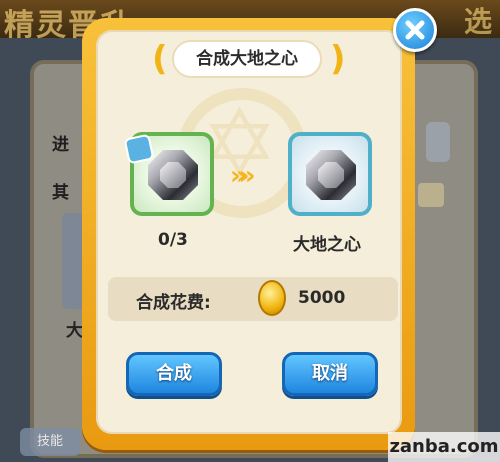 The height and width of the screenshot is (462, 500). I want to click on background-right-label, so click(431, 195).